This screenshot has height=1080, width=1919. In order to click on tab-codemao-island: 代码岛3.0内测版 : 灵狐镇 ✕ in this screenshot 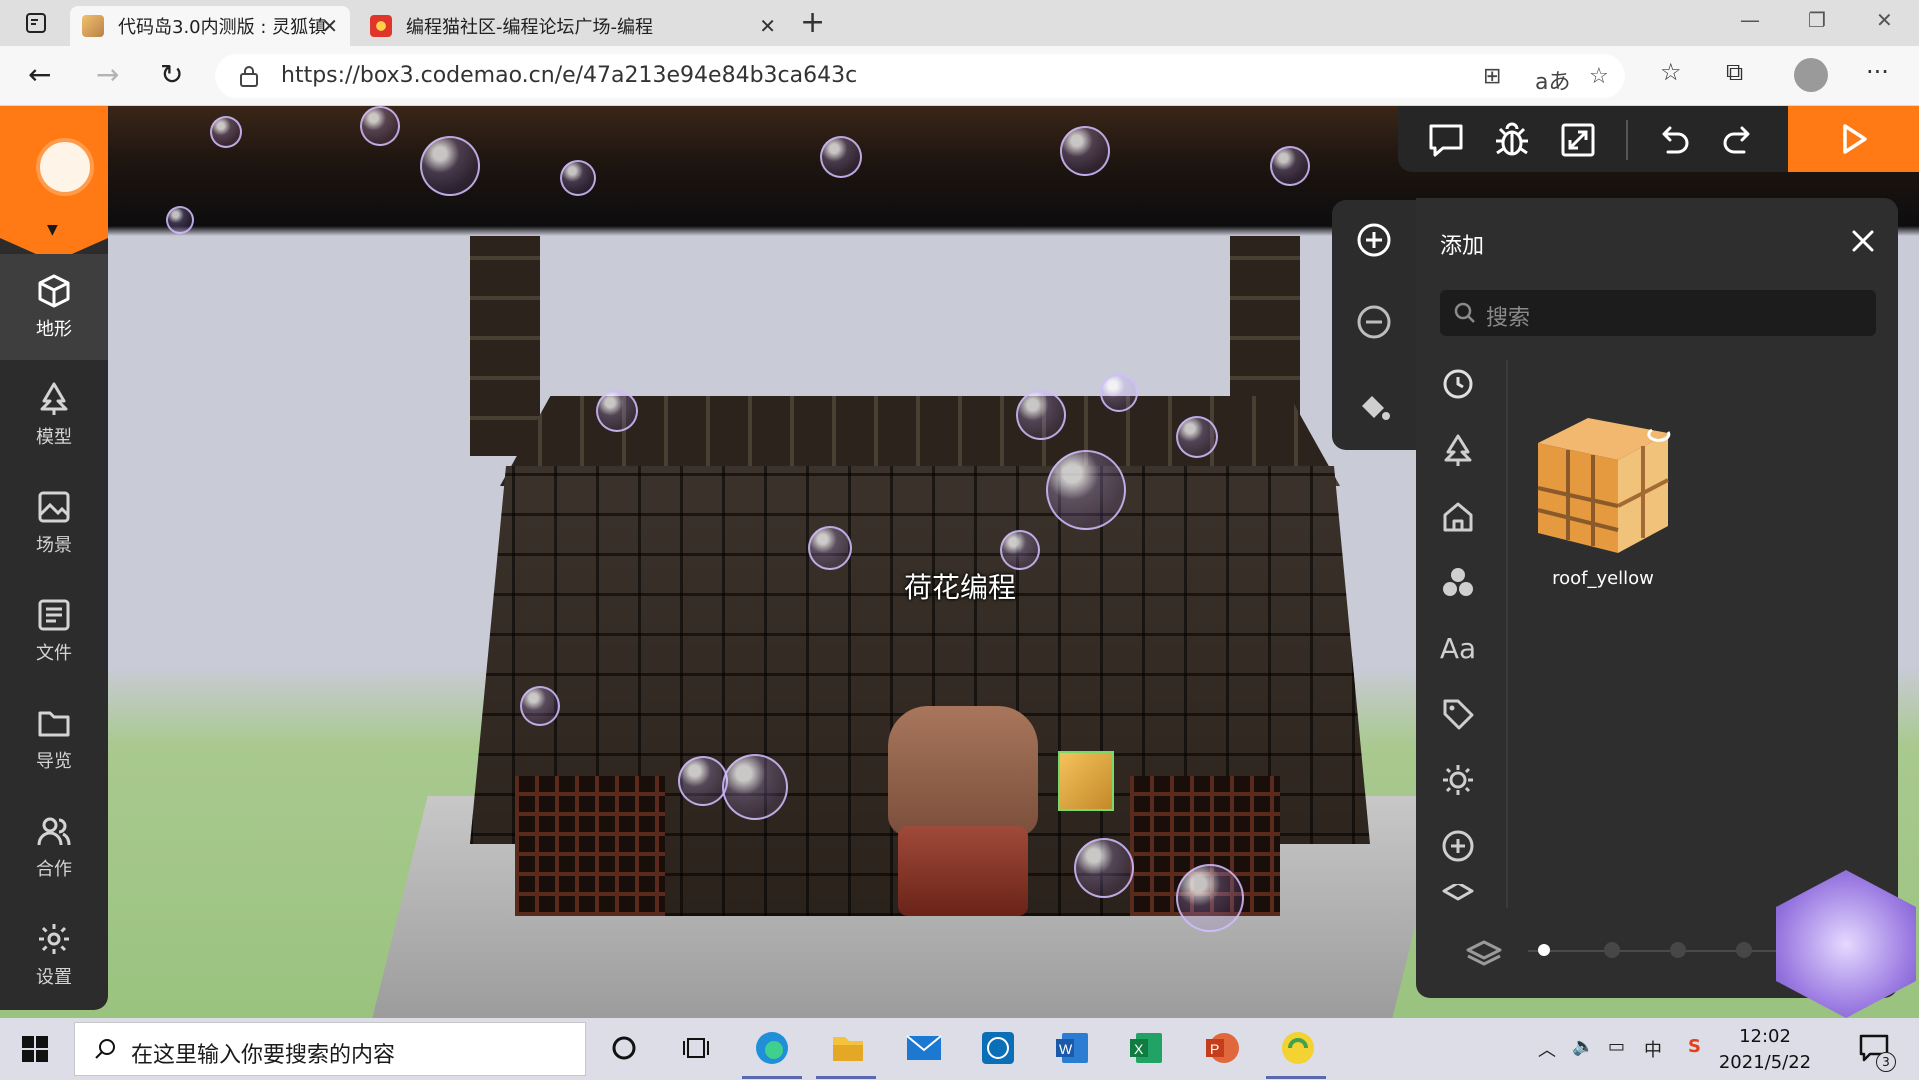, I will do `click(210, 26)`.